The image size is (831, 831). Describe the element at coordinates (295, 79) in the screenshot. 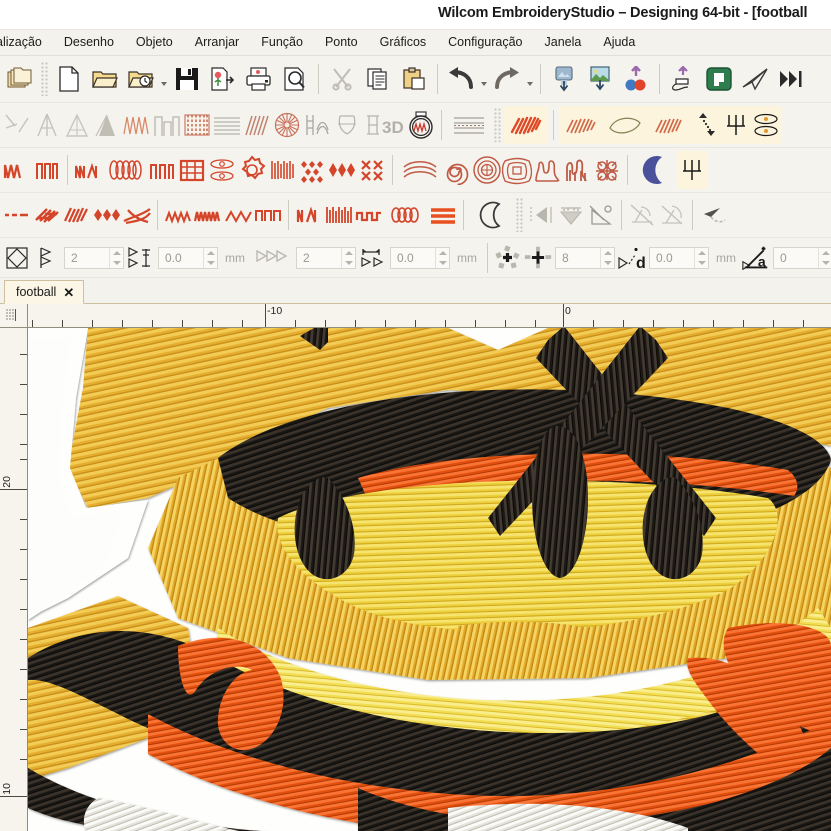

I see `print-preview-icon` at that location.